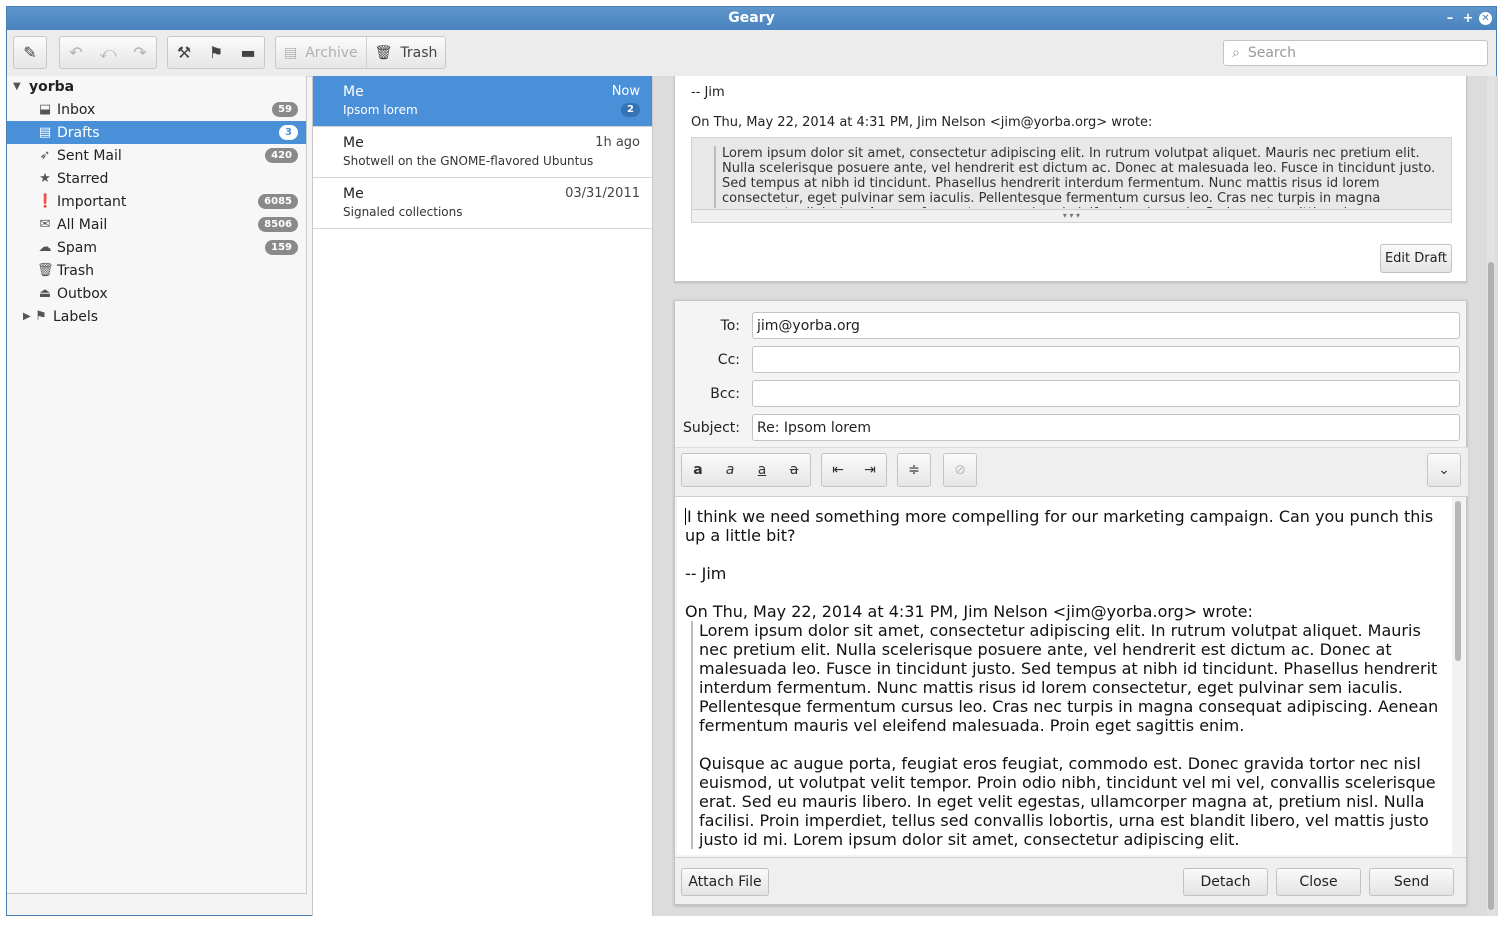 The height and width of the screenshot is (925, 1507). What do you see at coordinates (184, 52) in the screenshot?
I see `mark-icon: ⚒` at bounding box center [184, 52].